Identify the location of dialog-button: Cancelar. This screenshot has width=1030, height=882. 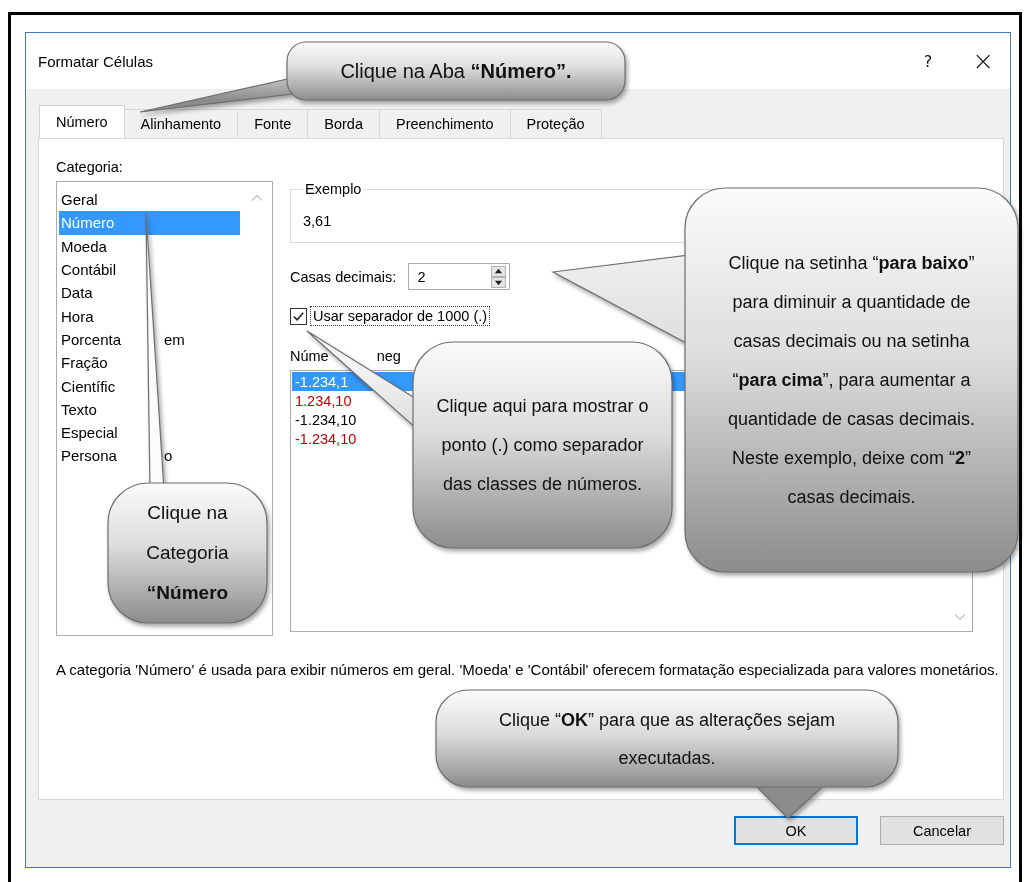
(942, 830).